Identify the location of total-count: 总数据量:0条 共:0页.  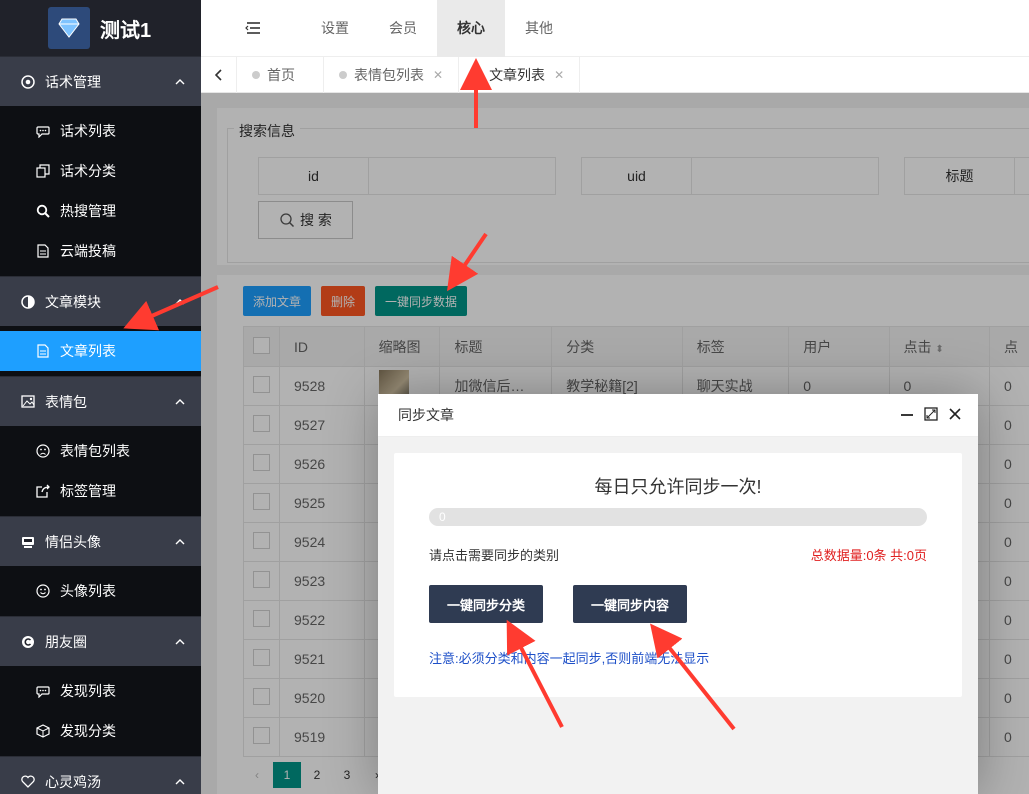
(868, 555).